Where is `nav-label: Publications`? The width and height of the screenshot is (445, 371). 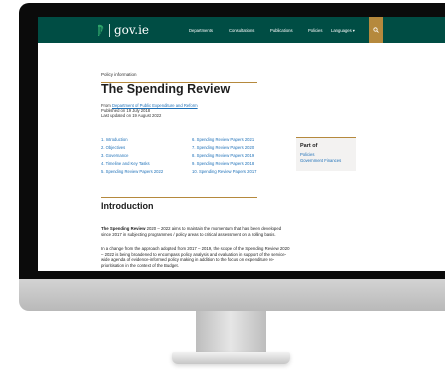 nav-label: Publications is located at coordinates (281, 30).